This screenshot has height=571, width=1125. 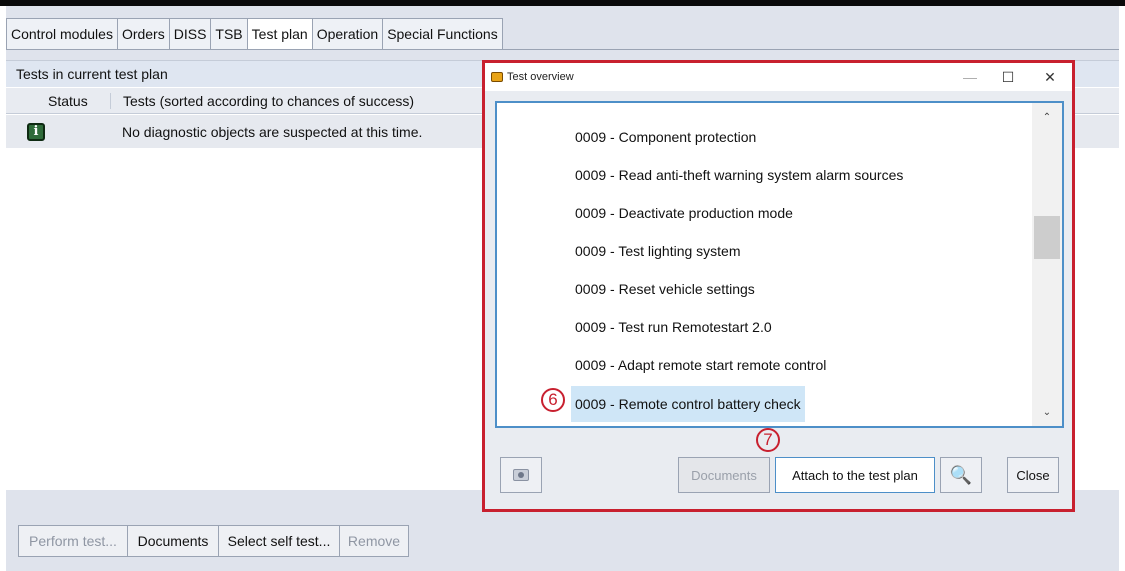 I want to click on scroll-up-arrow-icon: ⌃, so click(x=1047, y=117).